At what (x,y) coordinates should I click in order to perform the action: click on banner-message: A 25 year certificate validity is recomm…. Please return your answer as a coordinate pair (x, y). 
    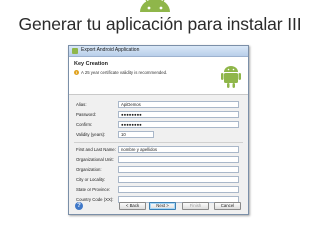
    Looking at the image, I should click on (124, 72).